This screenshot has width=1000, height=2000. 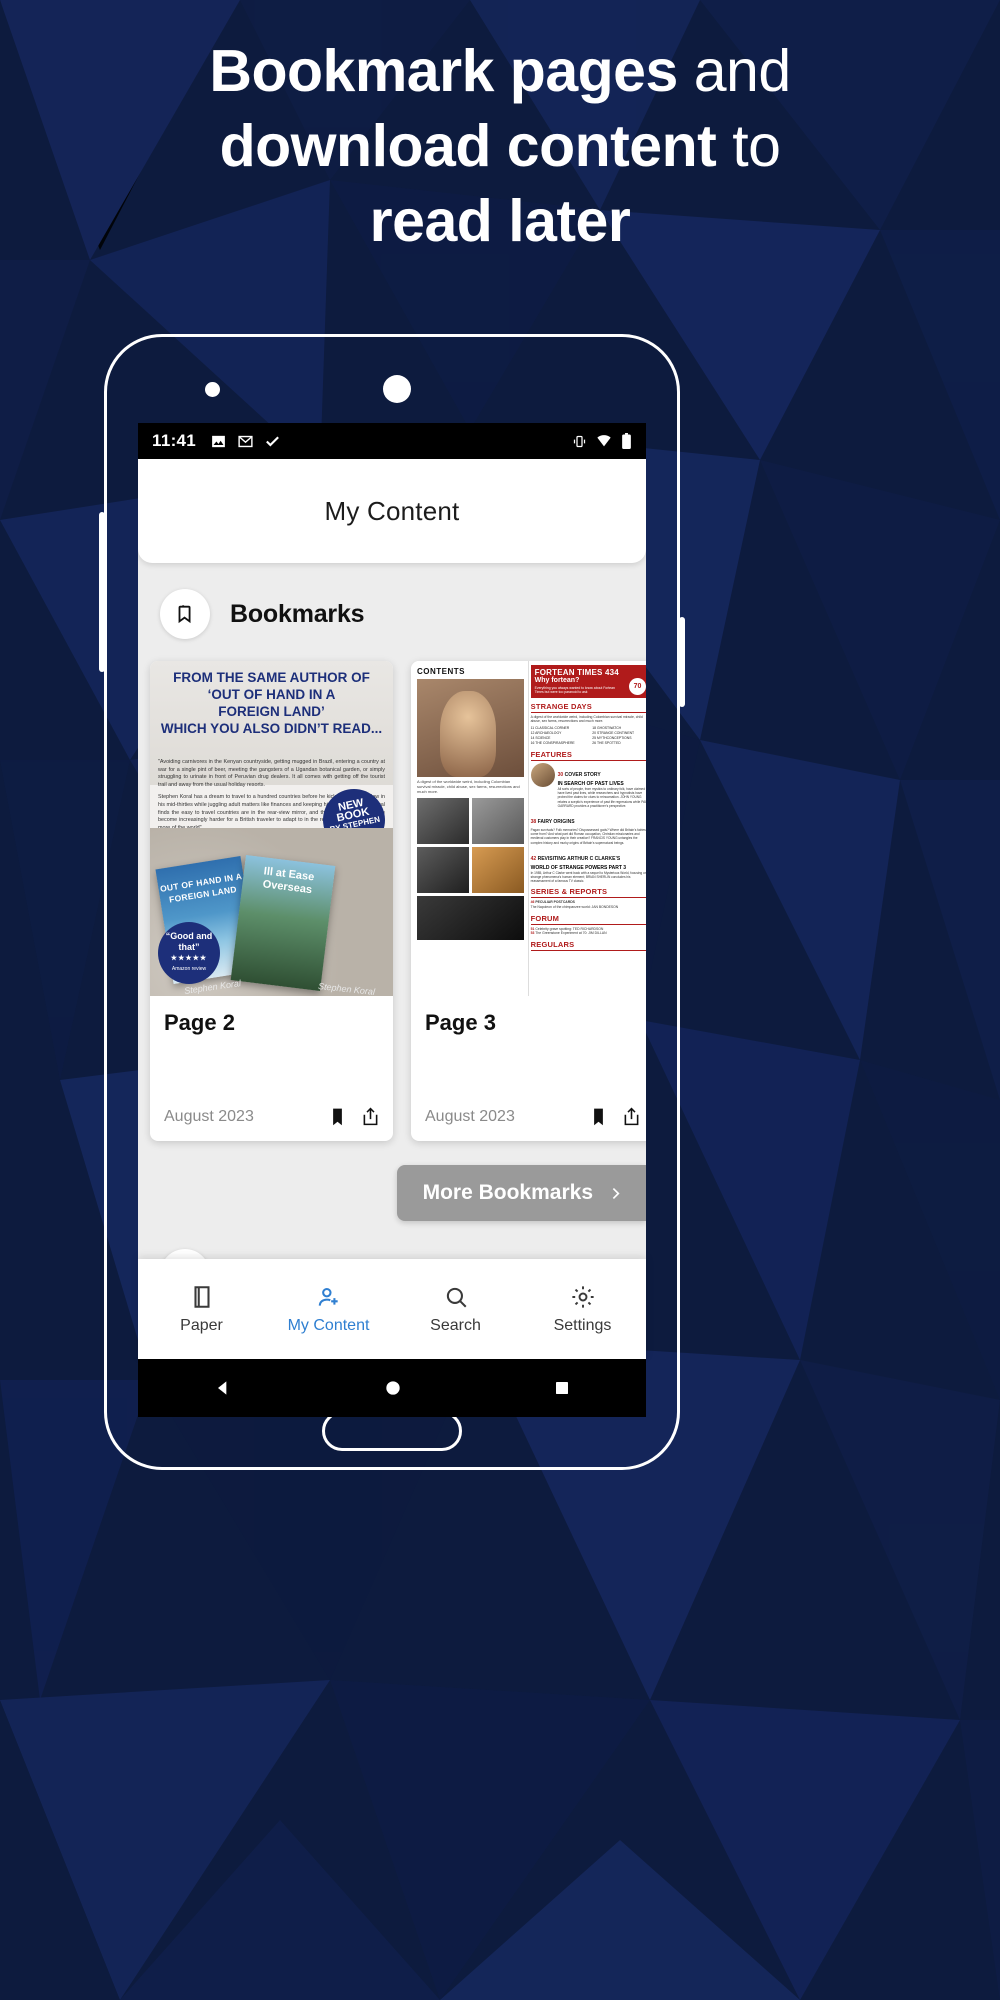 I want to click on android-system-nav, so click(x=392, y=1388).